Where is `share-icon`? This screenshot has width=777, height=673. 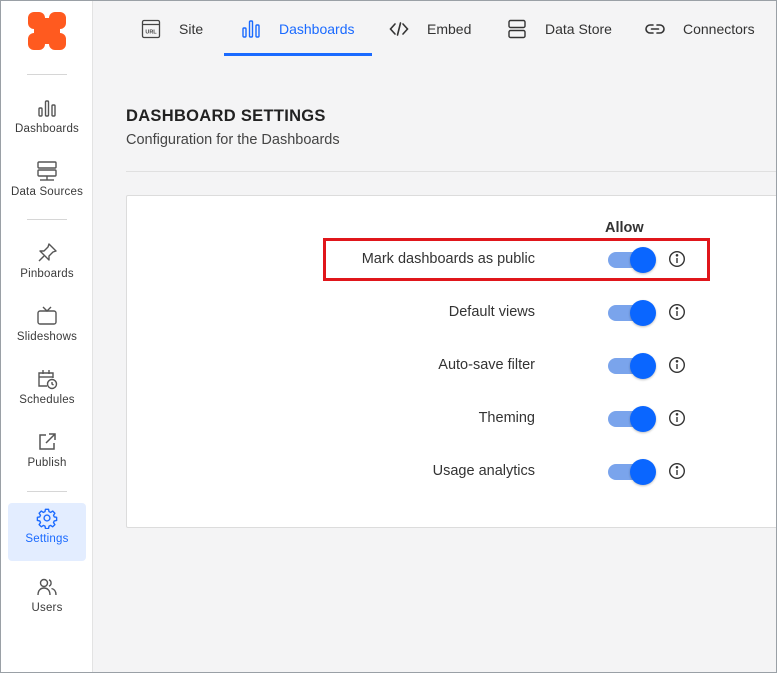
share-icon is located at coordinates (47, 441).